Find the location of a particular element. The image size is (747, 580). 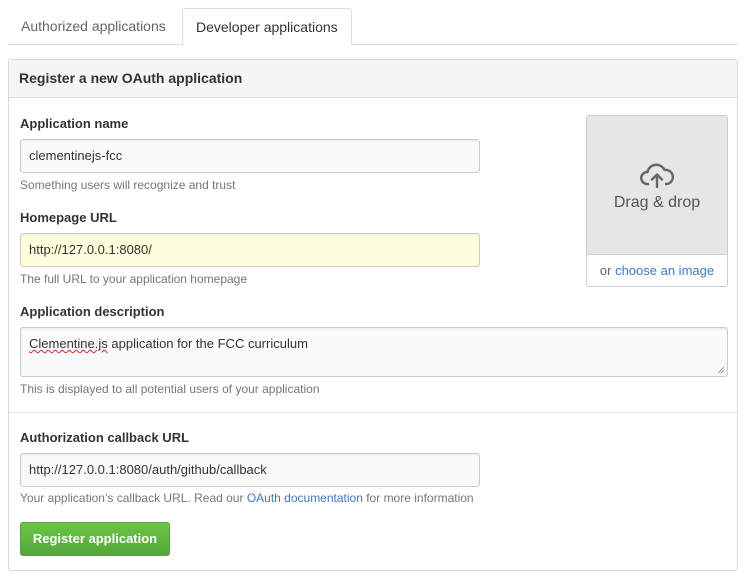

drag-drop-text: Drag & drop is located at coordinates (657, 202).